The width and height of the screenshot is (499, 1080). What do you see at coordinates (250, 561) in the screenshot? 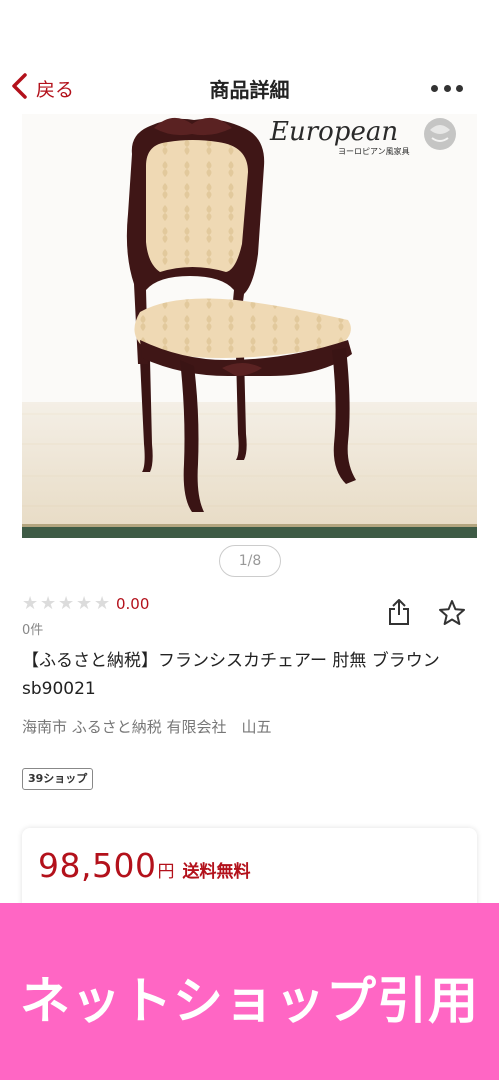
I see `image-pager: 1/8` at bounding box center [250, 561].